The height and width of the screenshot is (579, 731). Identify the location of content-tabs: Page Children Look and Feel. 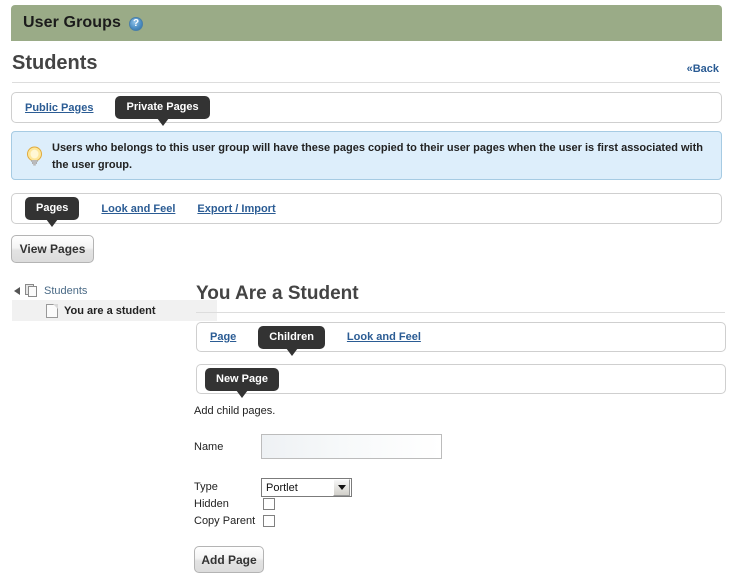
(461, 339).